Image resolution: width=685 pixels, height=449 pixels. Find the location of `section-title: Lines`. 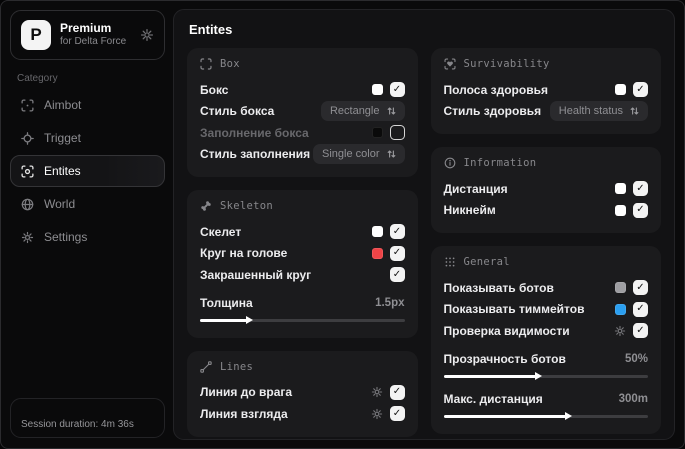

section-title: Lines is located at coordinates (237, 366).